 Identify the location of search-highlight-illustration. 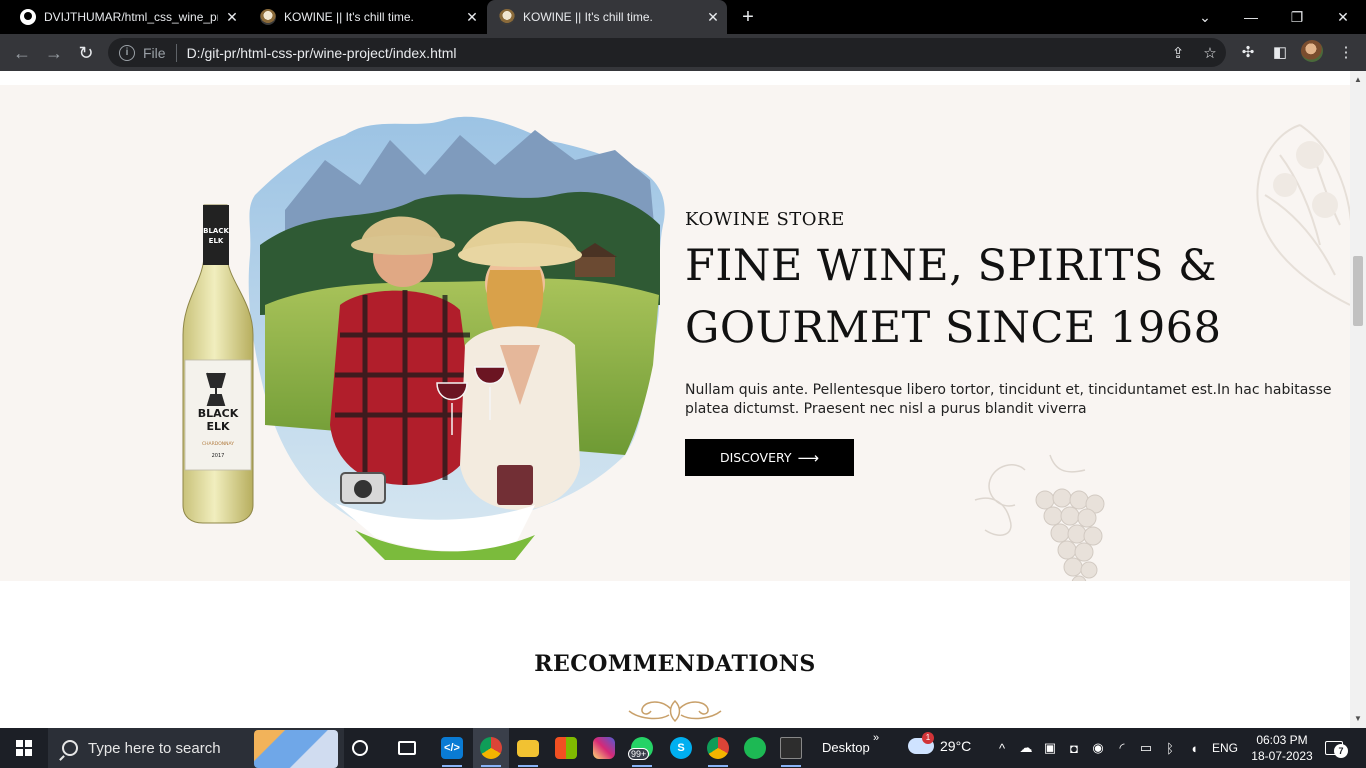
(296, 749).